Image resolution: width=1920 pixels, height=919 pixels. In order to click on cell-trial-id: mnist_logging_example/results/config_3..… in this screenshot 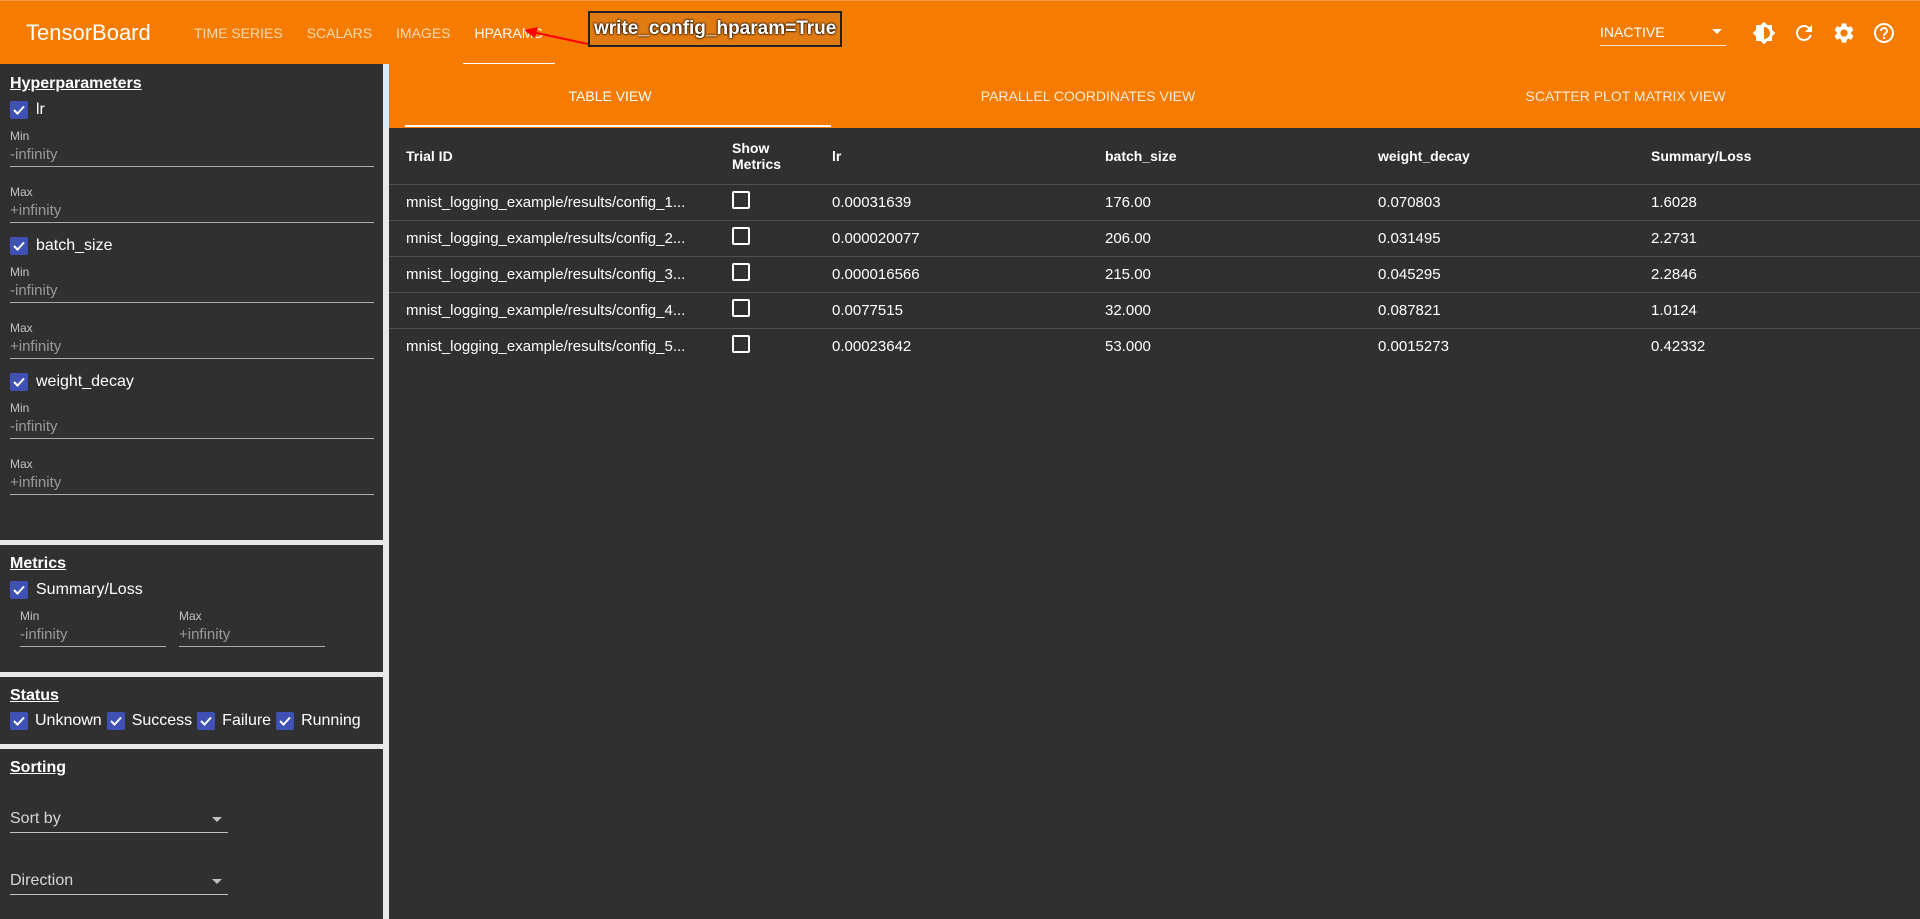, I will do `click(560, 274)`.